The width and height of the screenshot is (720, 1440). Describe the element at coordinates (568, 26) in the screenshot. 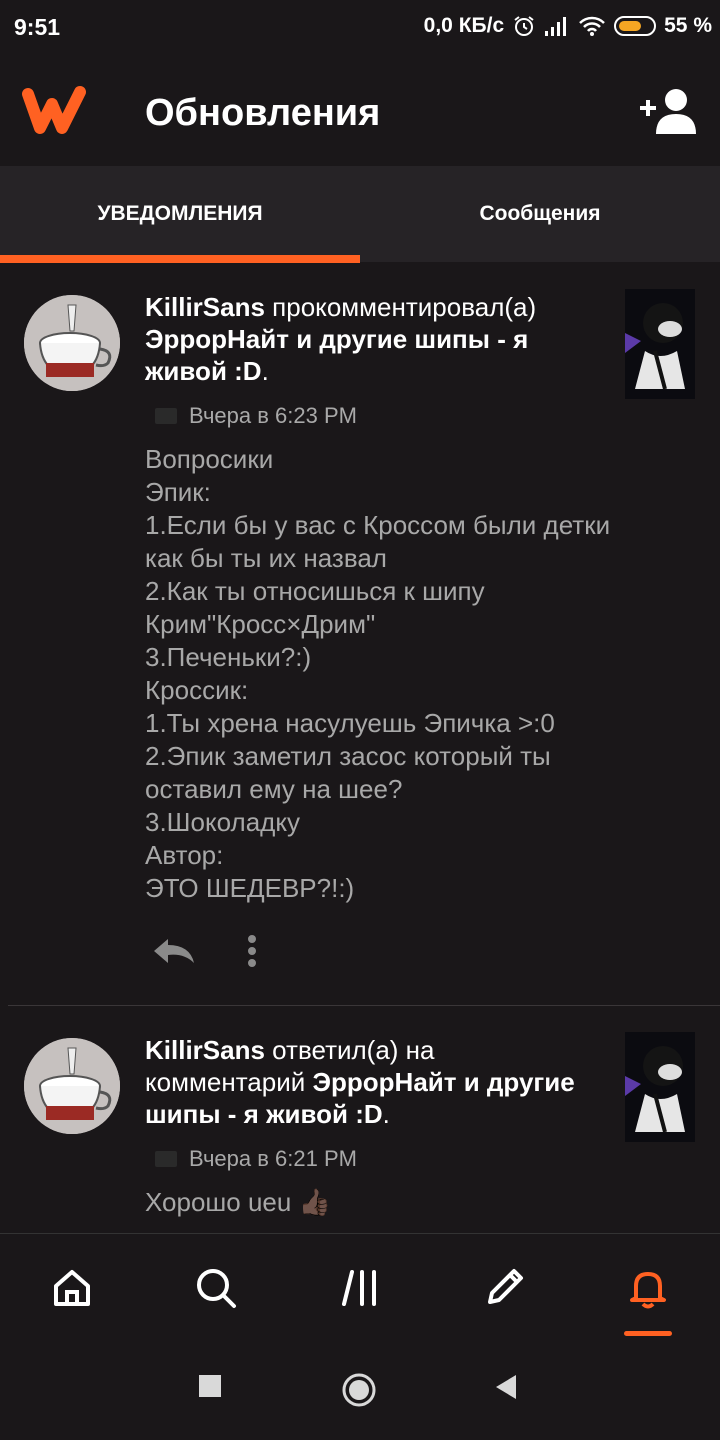

I see `status-icons: 0,0 КБ/с 55 %` at that location.